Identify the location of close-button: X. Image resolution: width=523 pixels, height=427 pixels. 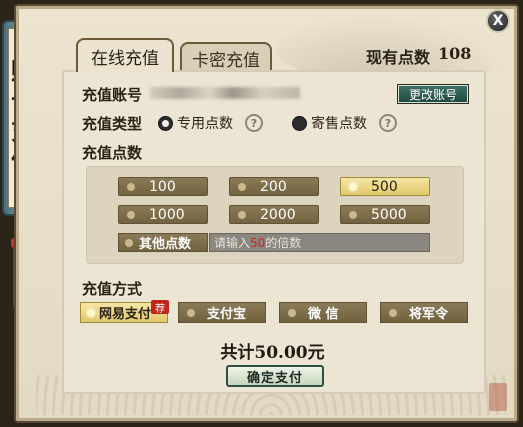
(498, 21).